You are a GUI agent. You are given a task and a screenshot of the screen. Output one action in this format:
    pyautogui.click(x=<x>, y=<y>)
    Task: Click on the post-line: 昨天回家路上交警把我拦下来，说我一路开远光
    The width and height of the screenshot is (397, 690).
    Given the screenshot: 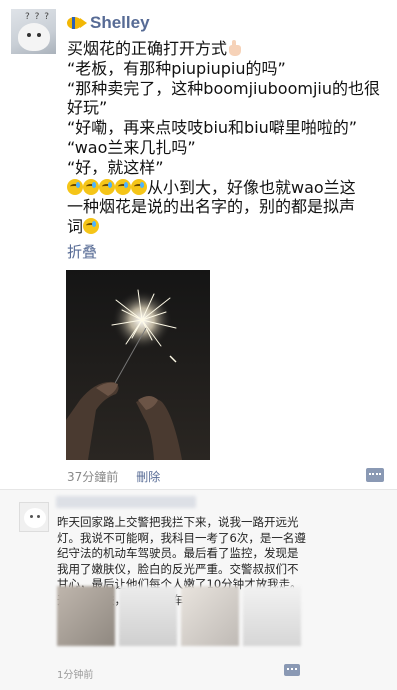 What is the action you would take?
    pyautogui.click(x=178, y=522)
    